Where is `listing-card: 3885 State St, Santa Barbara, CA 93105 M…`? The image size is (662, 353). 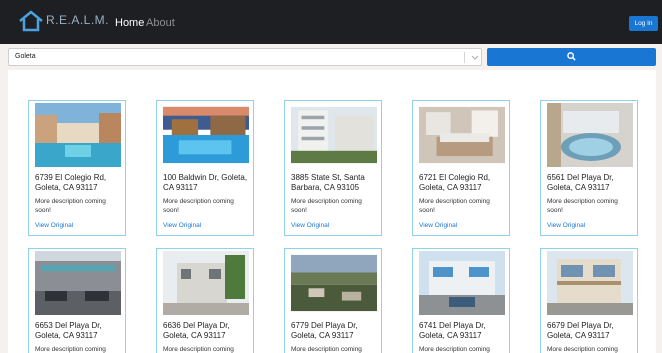 listing-card: 3885 State St, Santa Barbara, CA 93105 M… is located at coordinates (333, 168).